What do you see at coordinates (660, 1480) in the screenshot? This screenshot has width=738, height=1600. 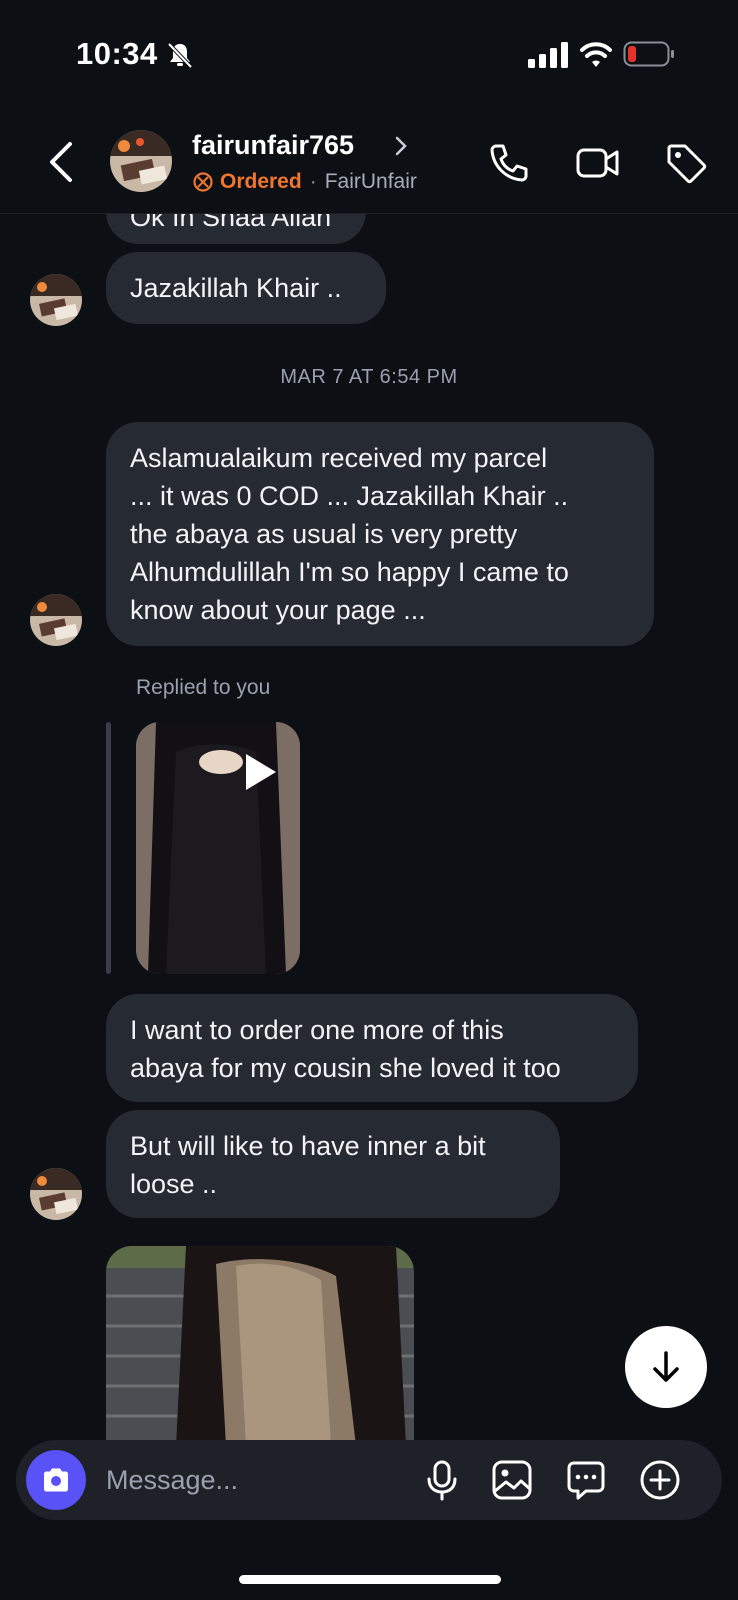 I see `plus-icon` at bounding box center [660, 1480].